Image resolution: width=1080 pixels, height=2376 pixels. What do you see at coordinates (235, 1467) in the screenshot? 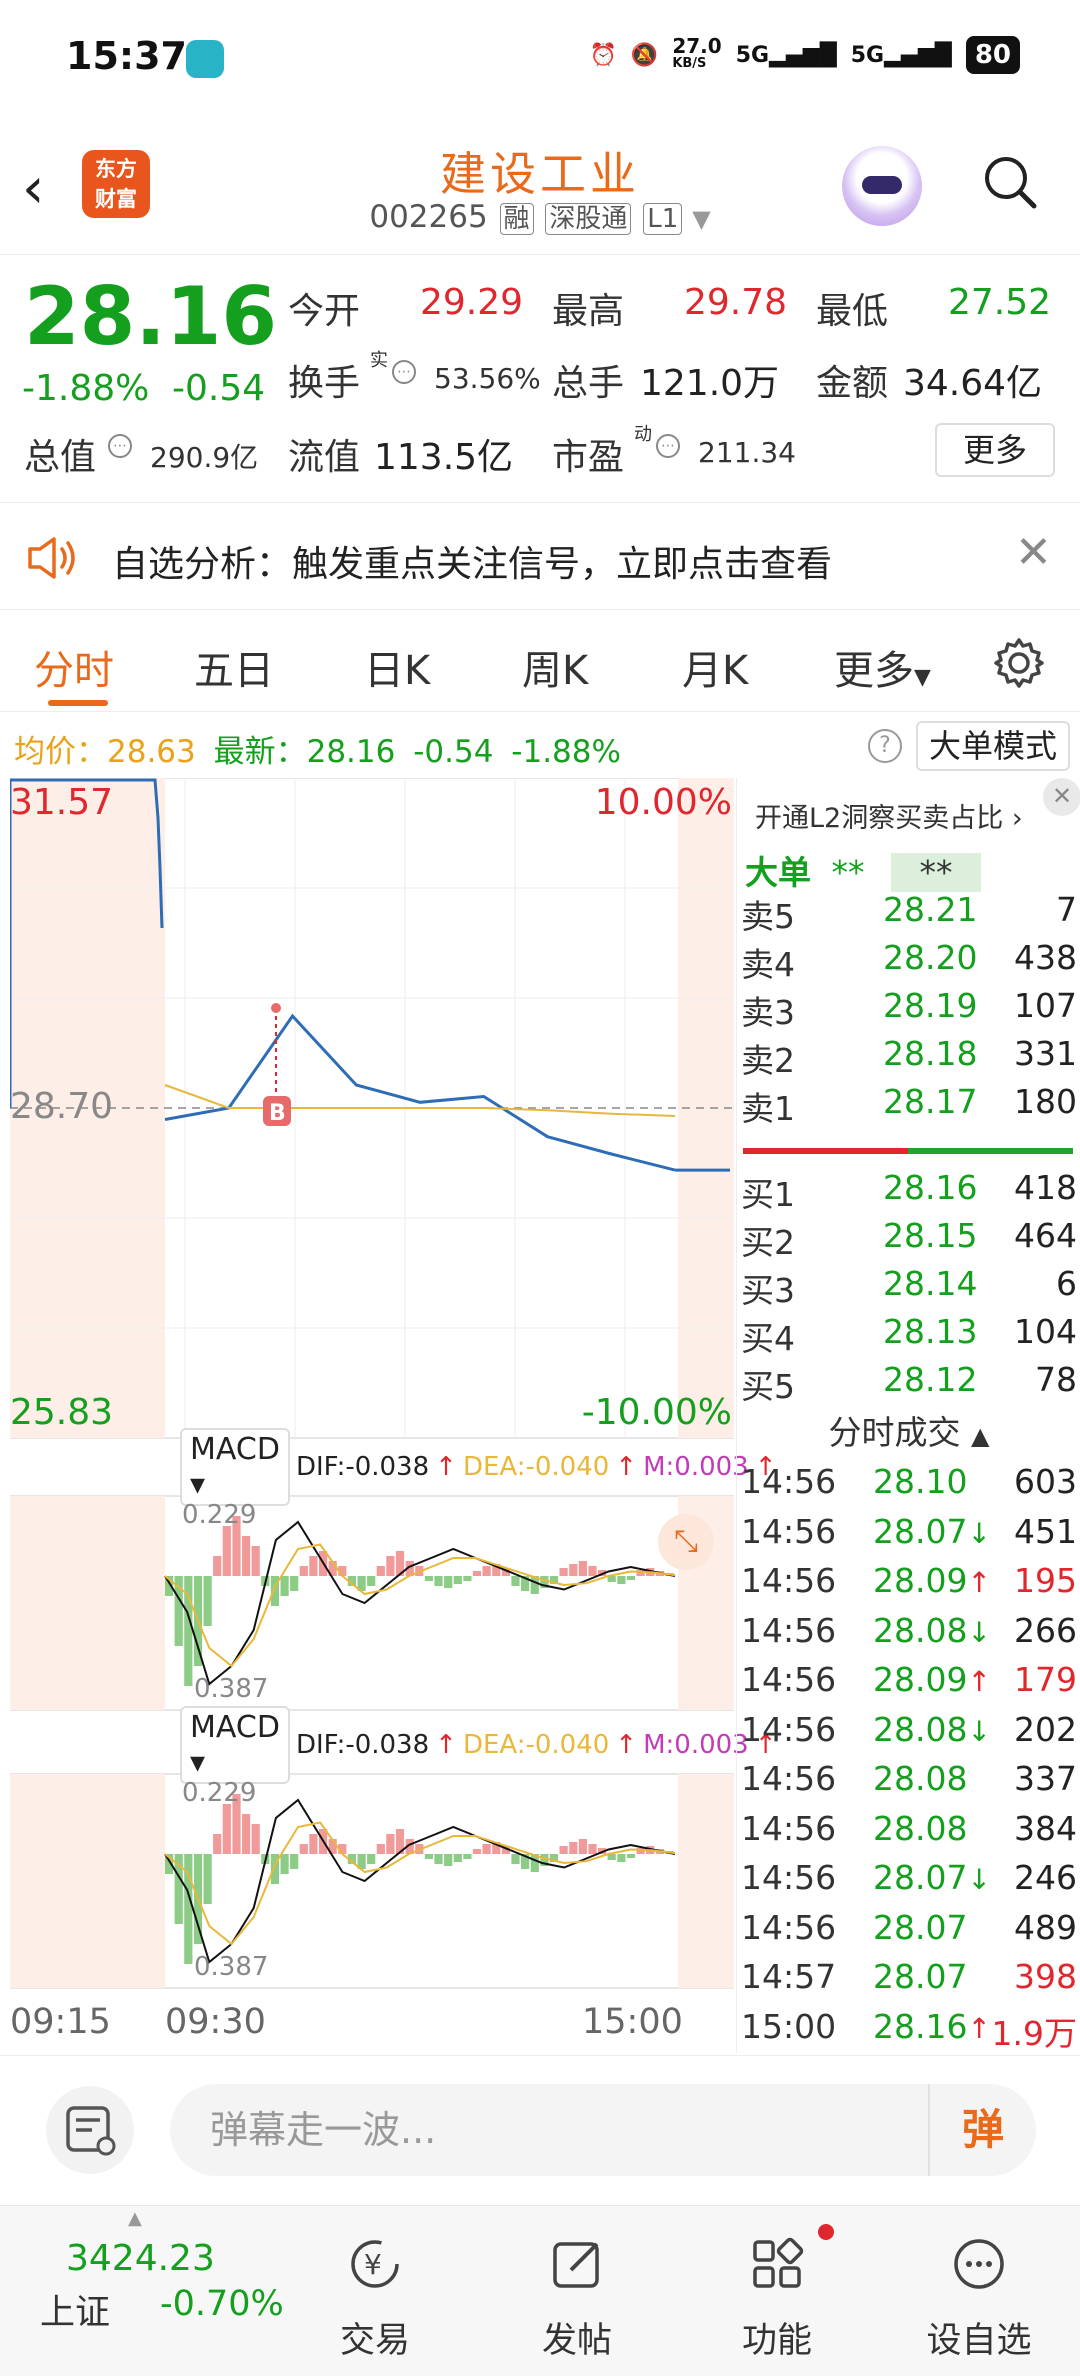
I see `macd-select-1: MACD ▾` at bounding box center [235, 1467].